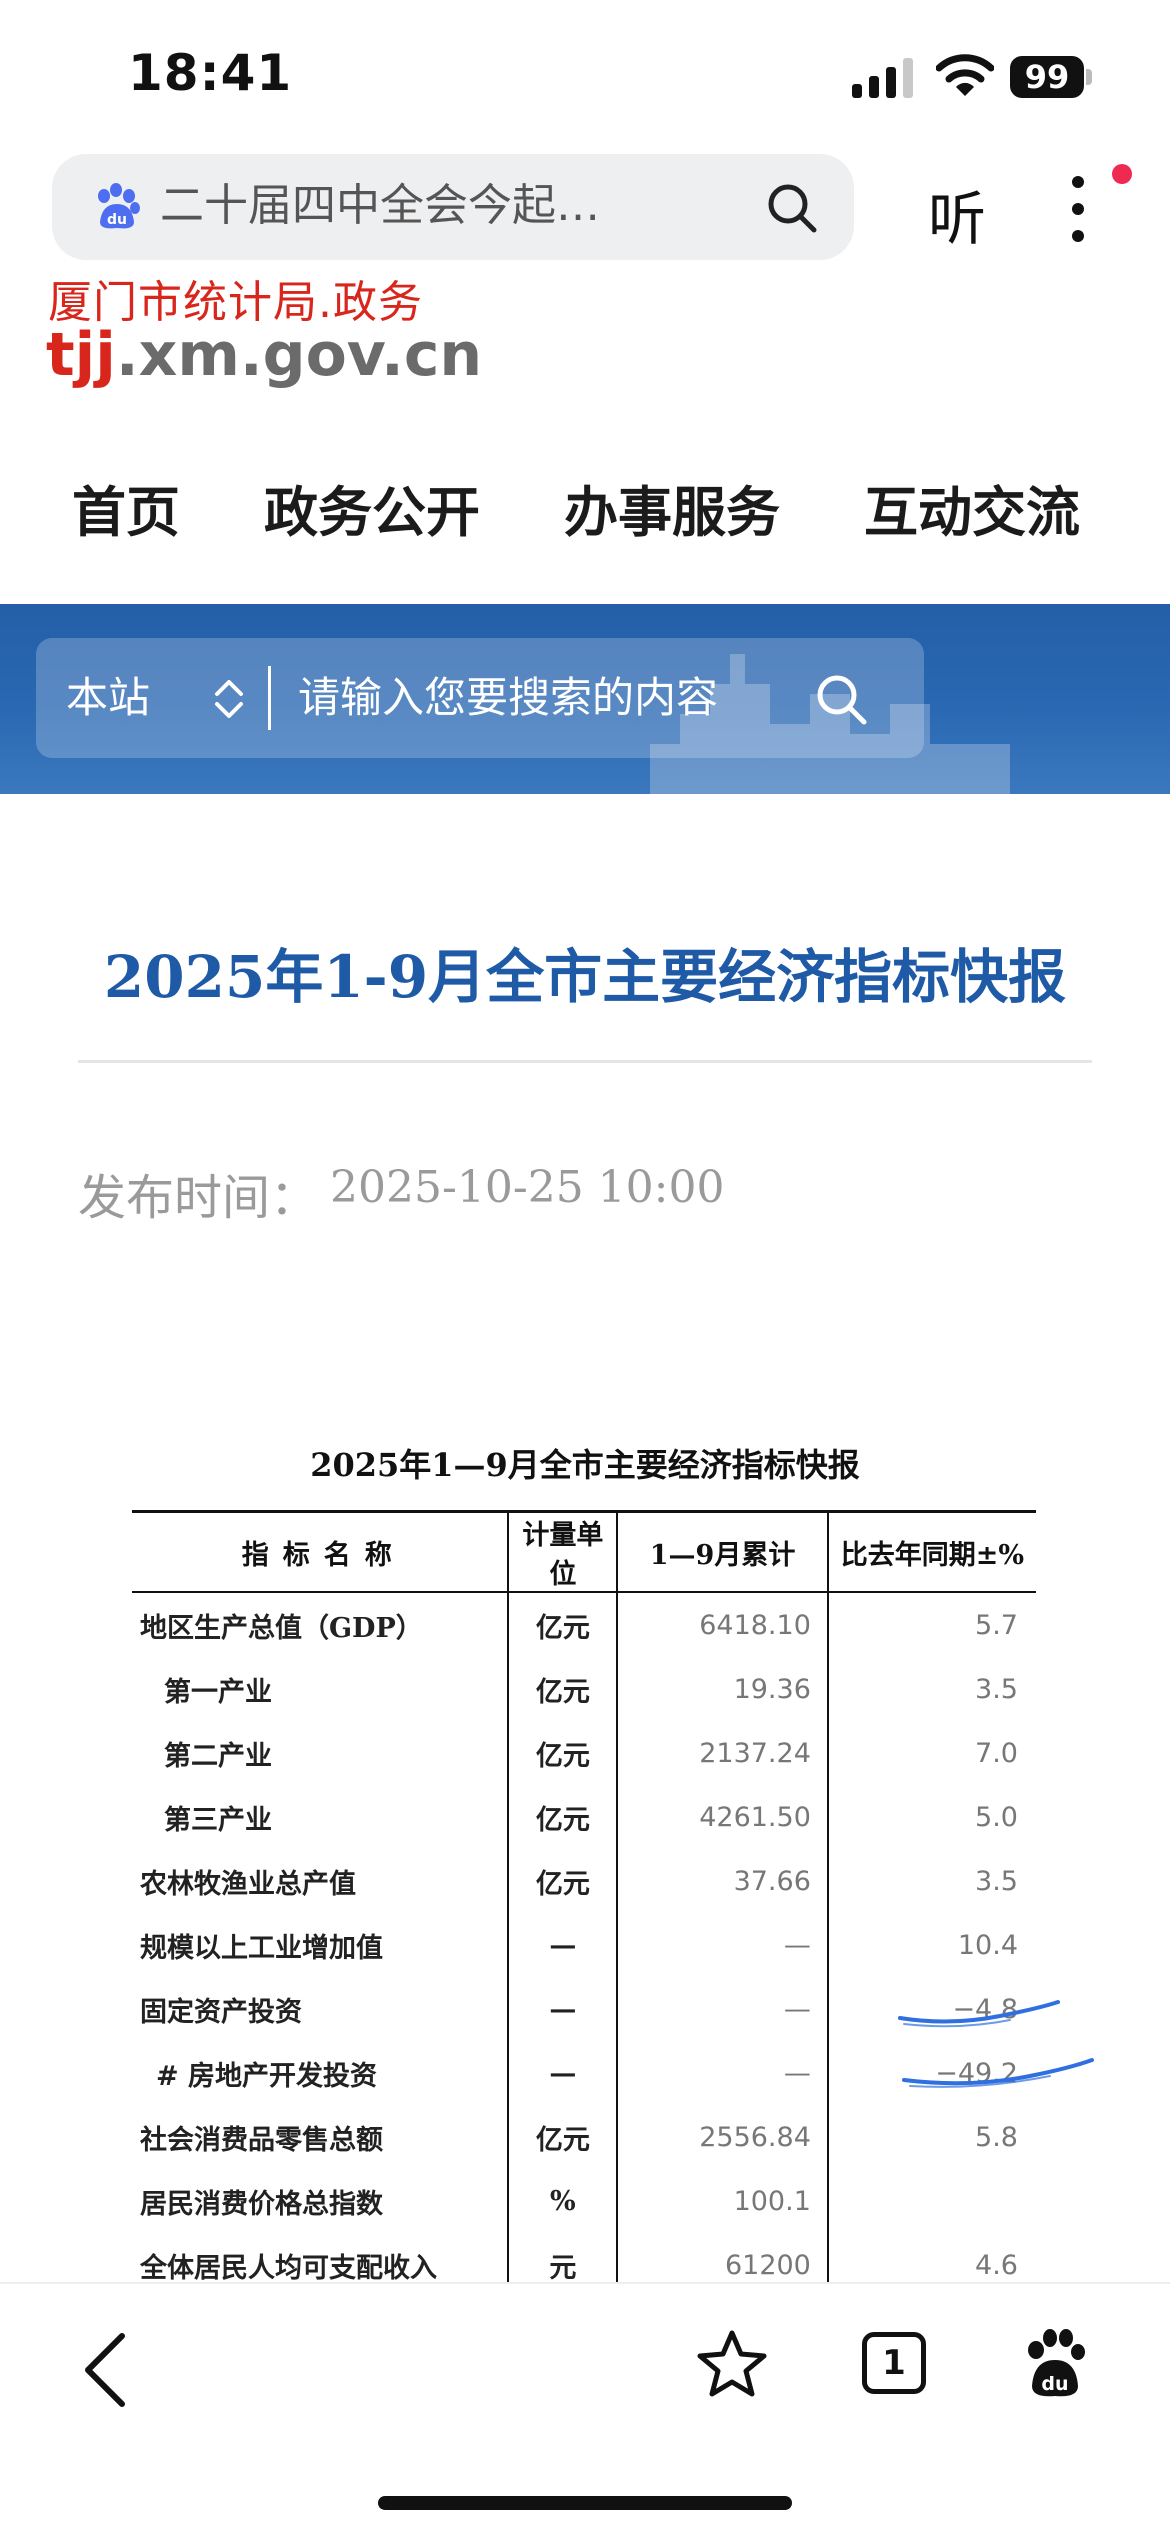 This screenshot has height=2534, width=1170. What do you see at coordinates (672, 507) in the screenshot?
I see `nav-services: 办事服务` at bounding box center [672, 507].